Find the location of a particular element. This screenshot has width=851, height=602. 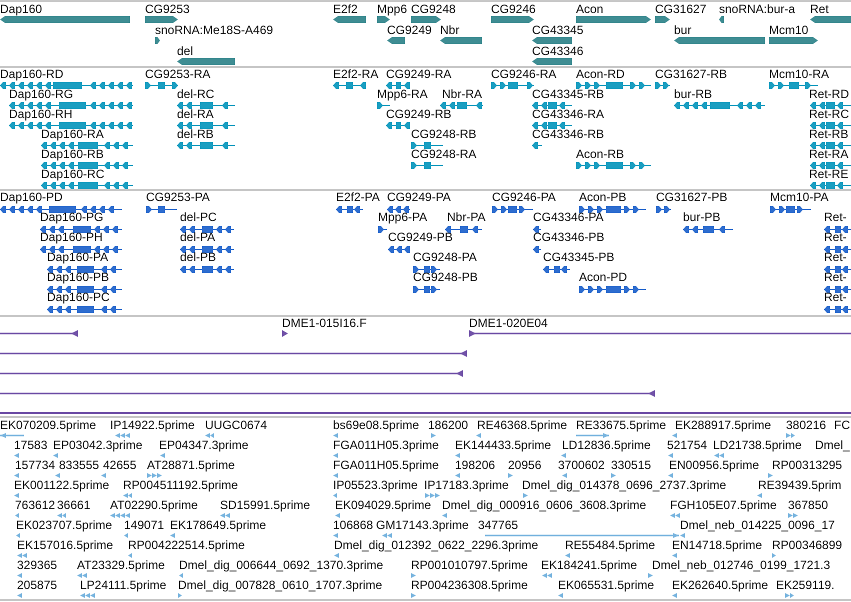

transcript-label: Ret-RD is located at coordinates (829, 94).